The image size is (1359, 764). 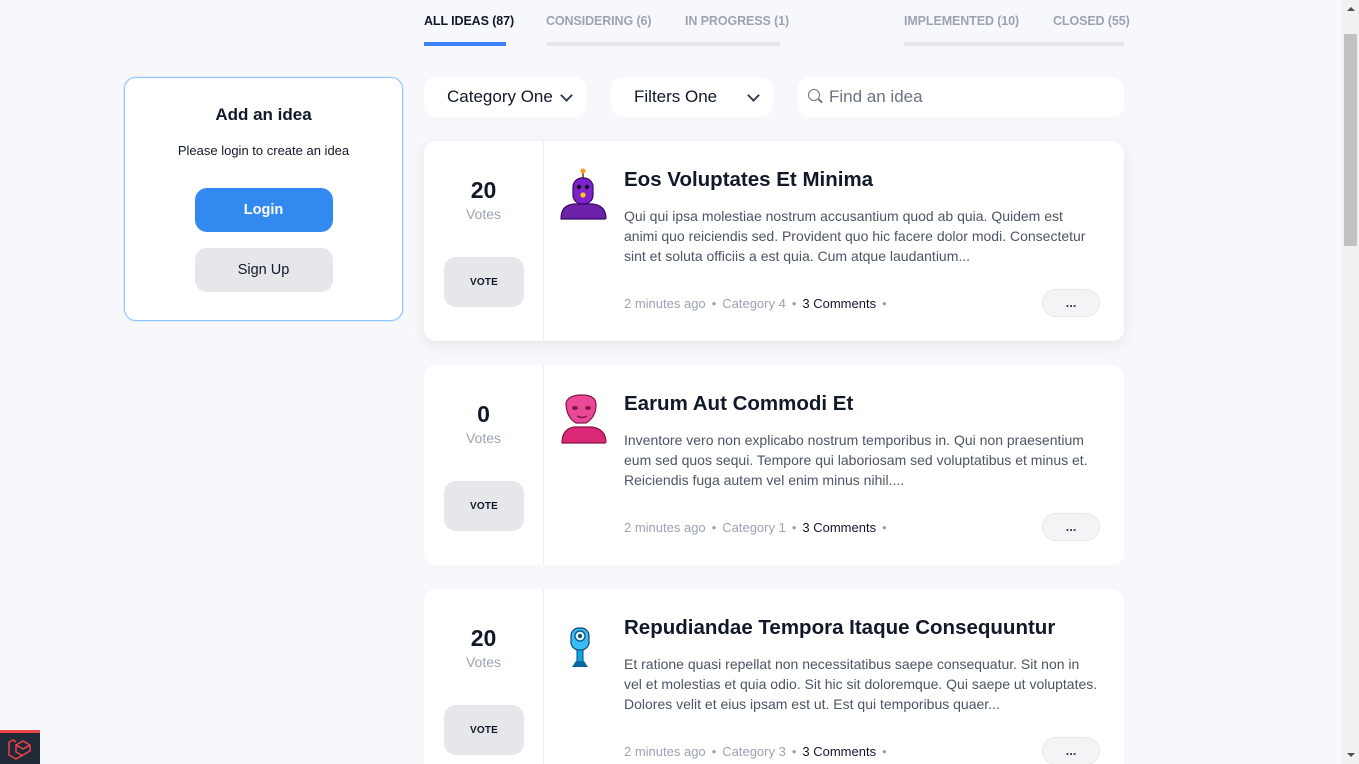 I want to click on debugbar-toggle, so click(x=20, y=747).